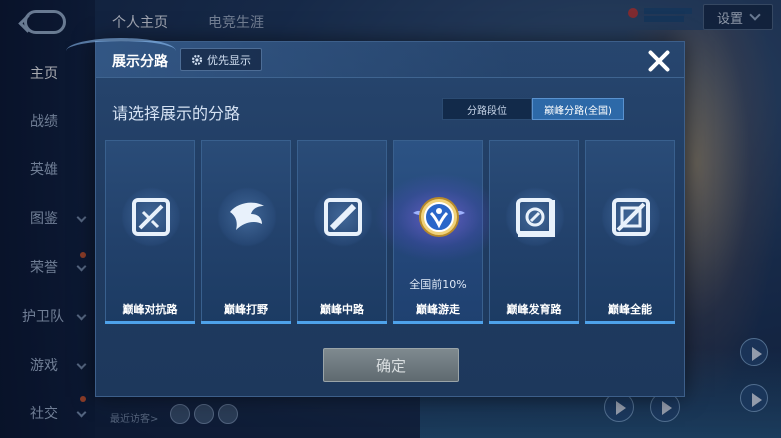 The image size is (781, 438). I want to click on lane-card-clash: 巅峰对抗路, so click(150, 232).